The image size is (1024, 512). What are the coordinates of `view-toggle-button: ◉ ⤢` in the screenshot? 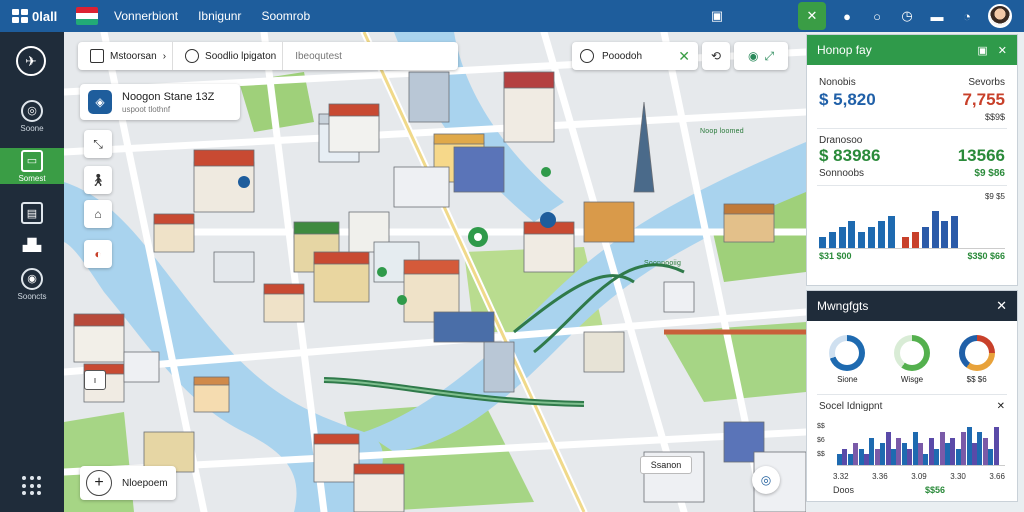 It's located at (761, 56).